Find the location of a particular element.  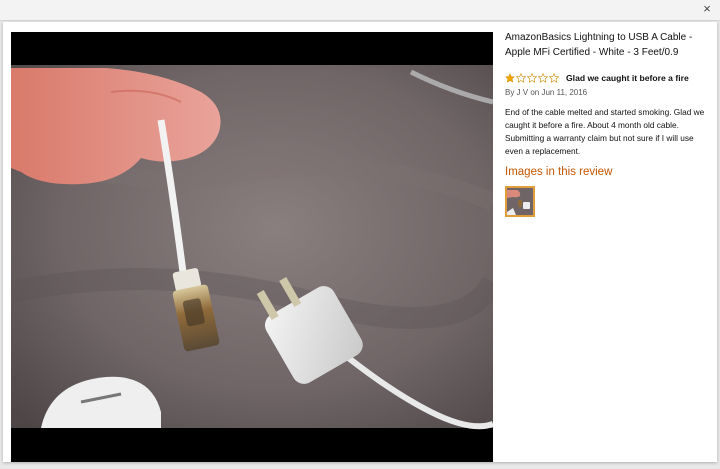

star-filled-icon is located at coordinates (510, 78).